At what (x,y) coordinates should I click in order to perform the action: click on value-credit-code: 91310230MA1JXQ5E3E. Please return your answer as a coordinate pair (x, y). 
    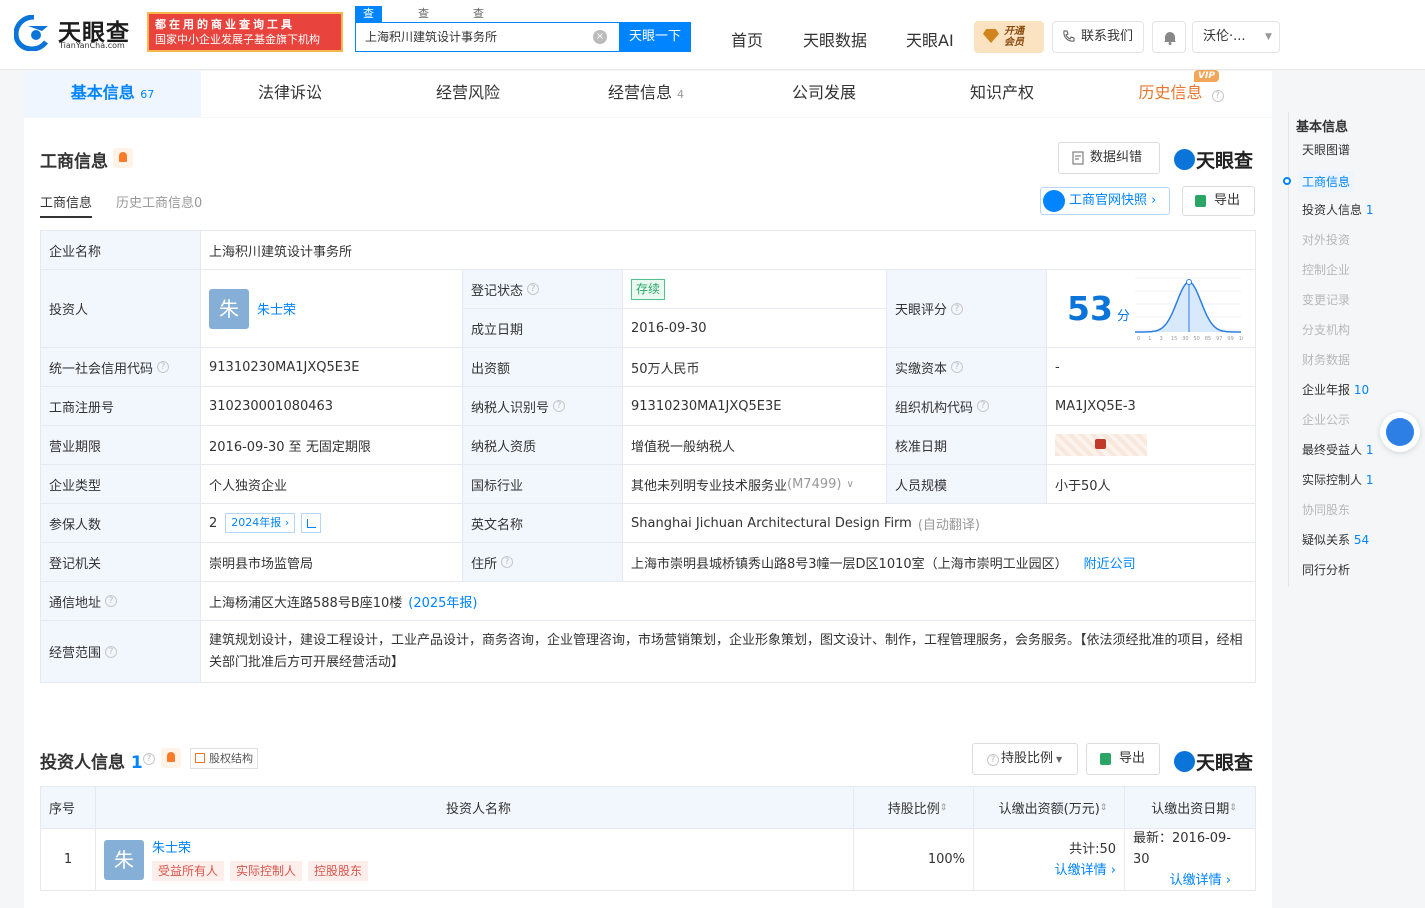
    Looking at the image, I should click on (332, 367).